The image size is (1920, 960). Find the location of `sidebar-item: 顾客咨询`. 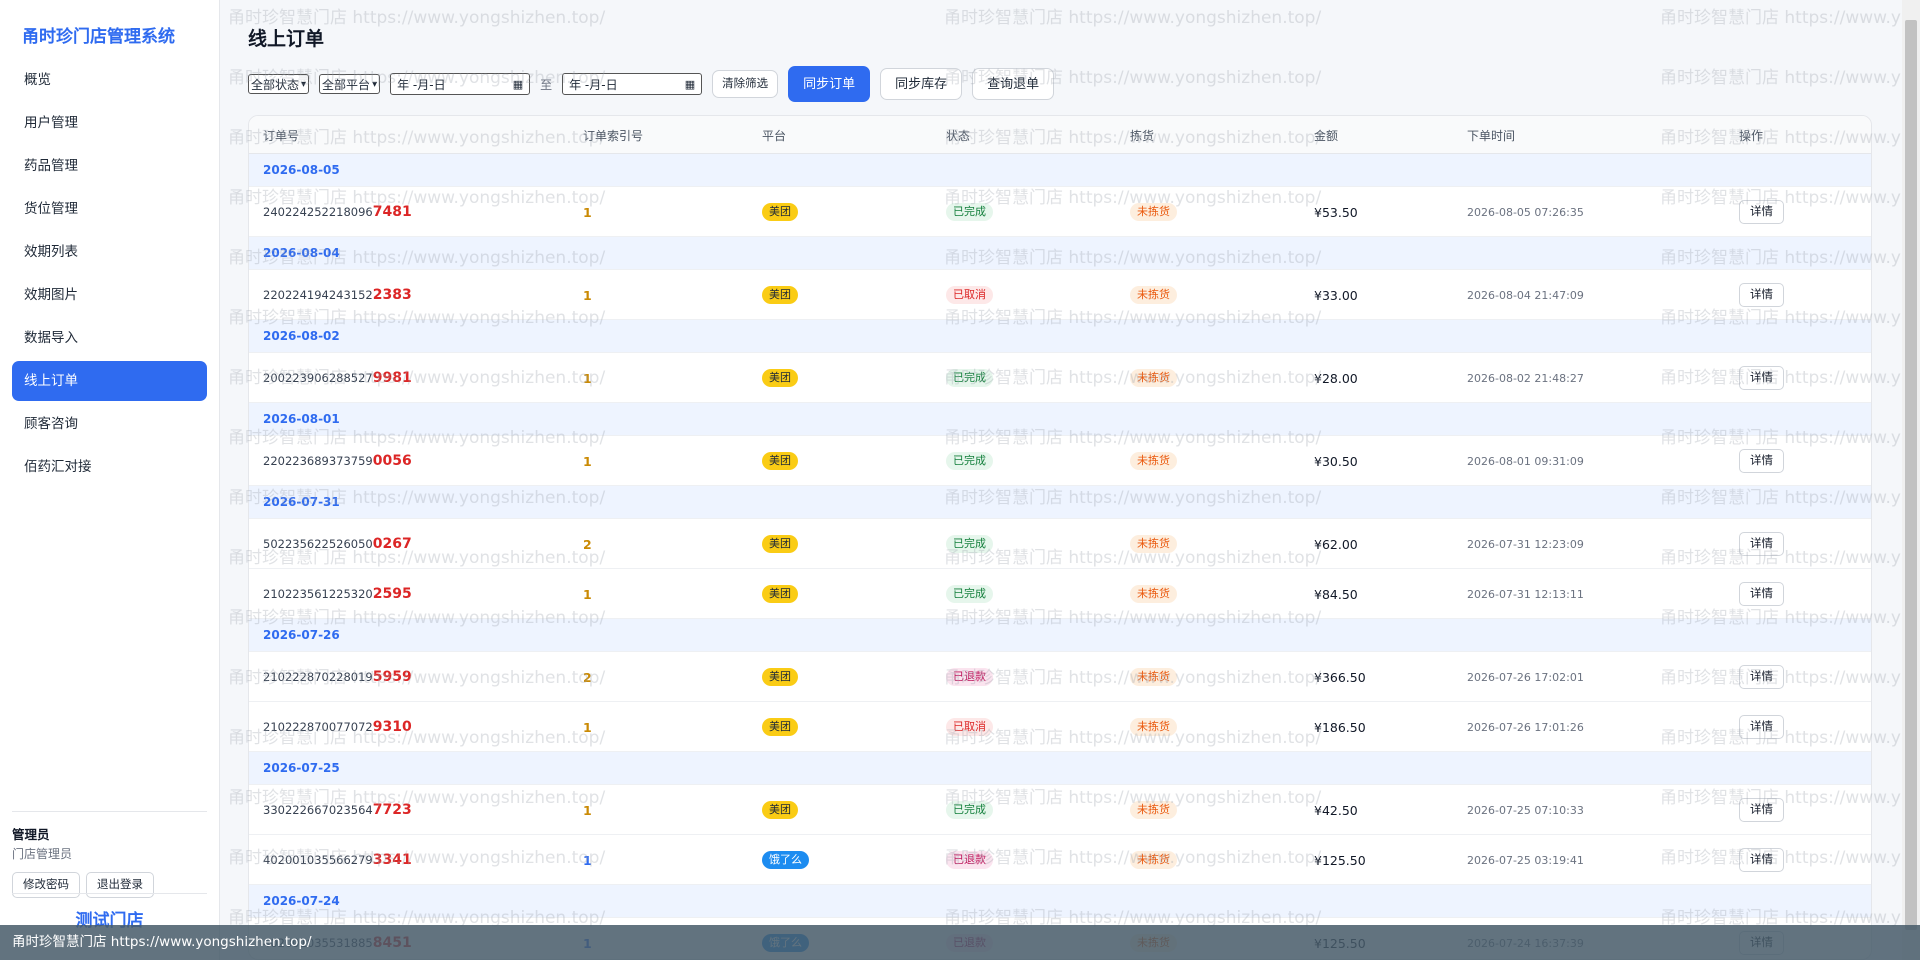

sidebar-item: 顾客咨询 is located at coordinates (109, 424).